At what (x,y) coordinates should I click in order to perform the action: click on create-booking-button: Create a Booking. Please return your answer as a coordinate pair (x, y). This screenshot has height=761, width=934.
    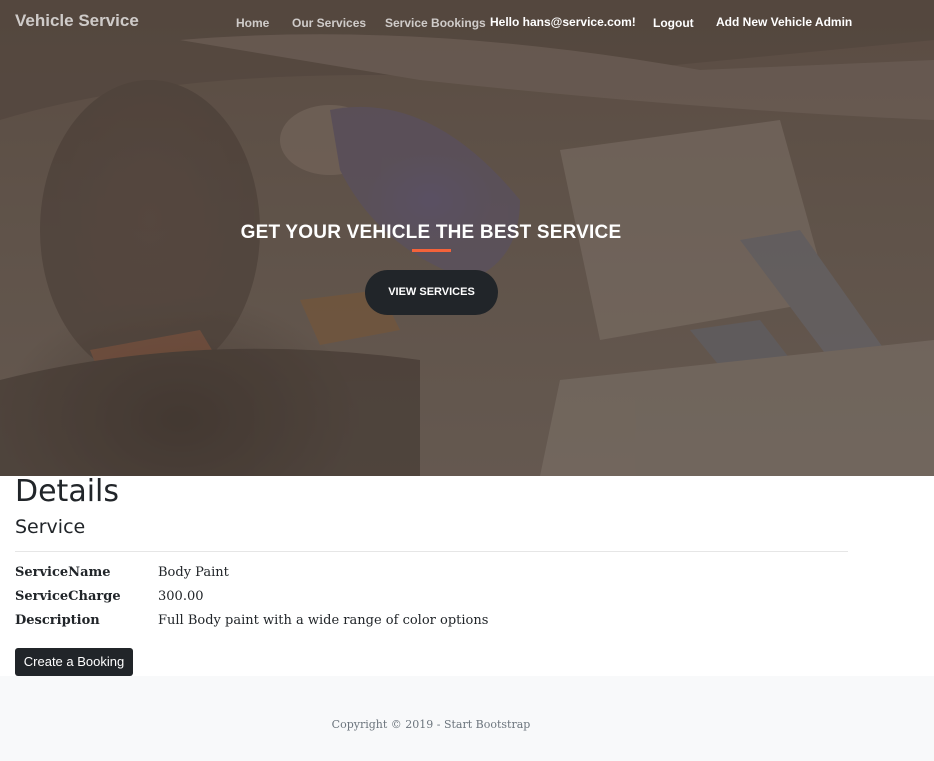
    Looking at the image, I should click on (74, 662).